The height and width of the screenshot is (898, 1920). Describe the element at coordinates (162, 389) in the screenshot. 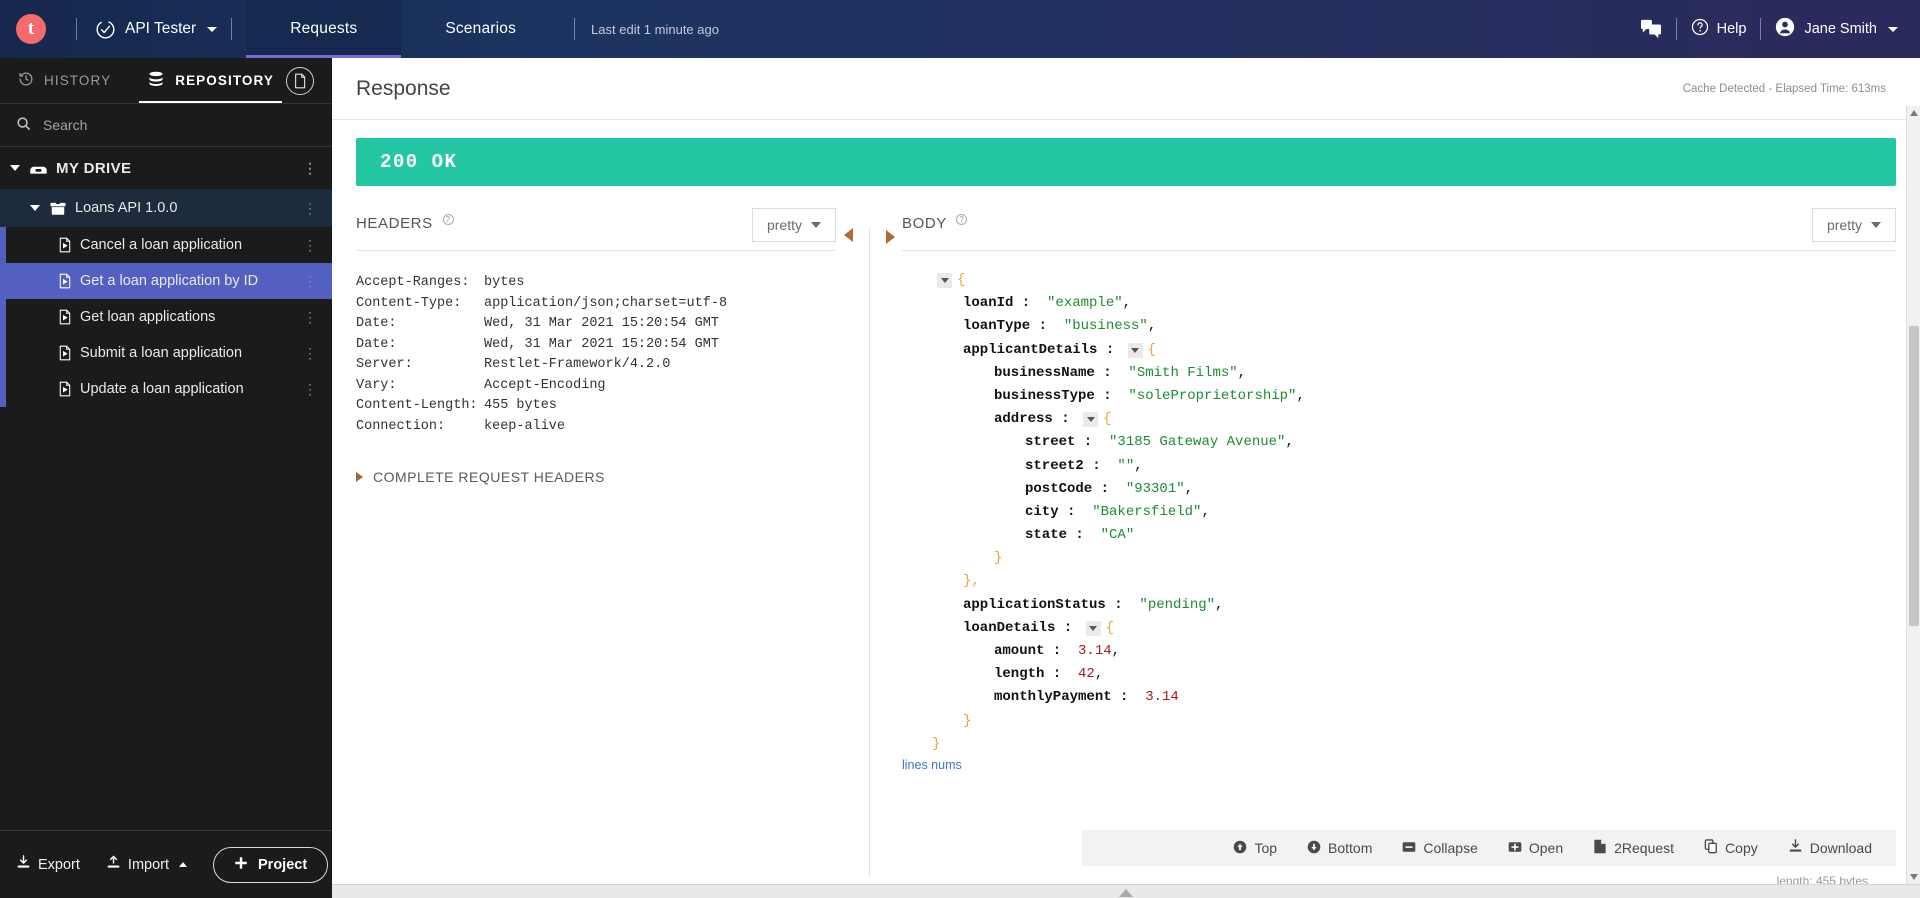

I see `tree-item-label: Update a loan application` at that location.